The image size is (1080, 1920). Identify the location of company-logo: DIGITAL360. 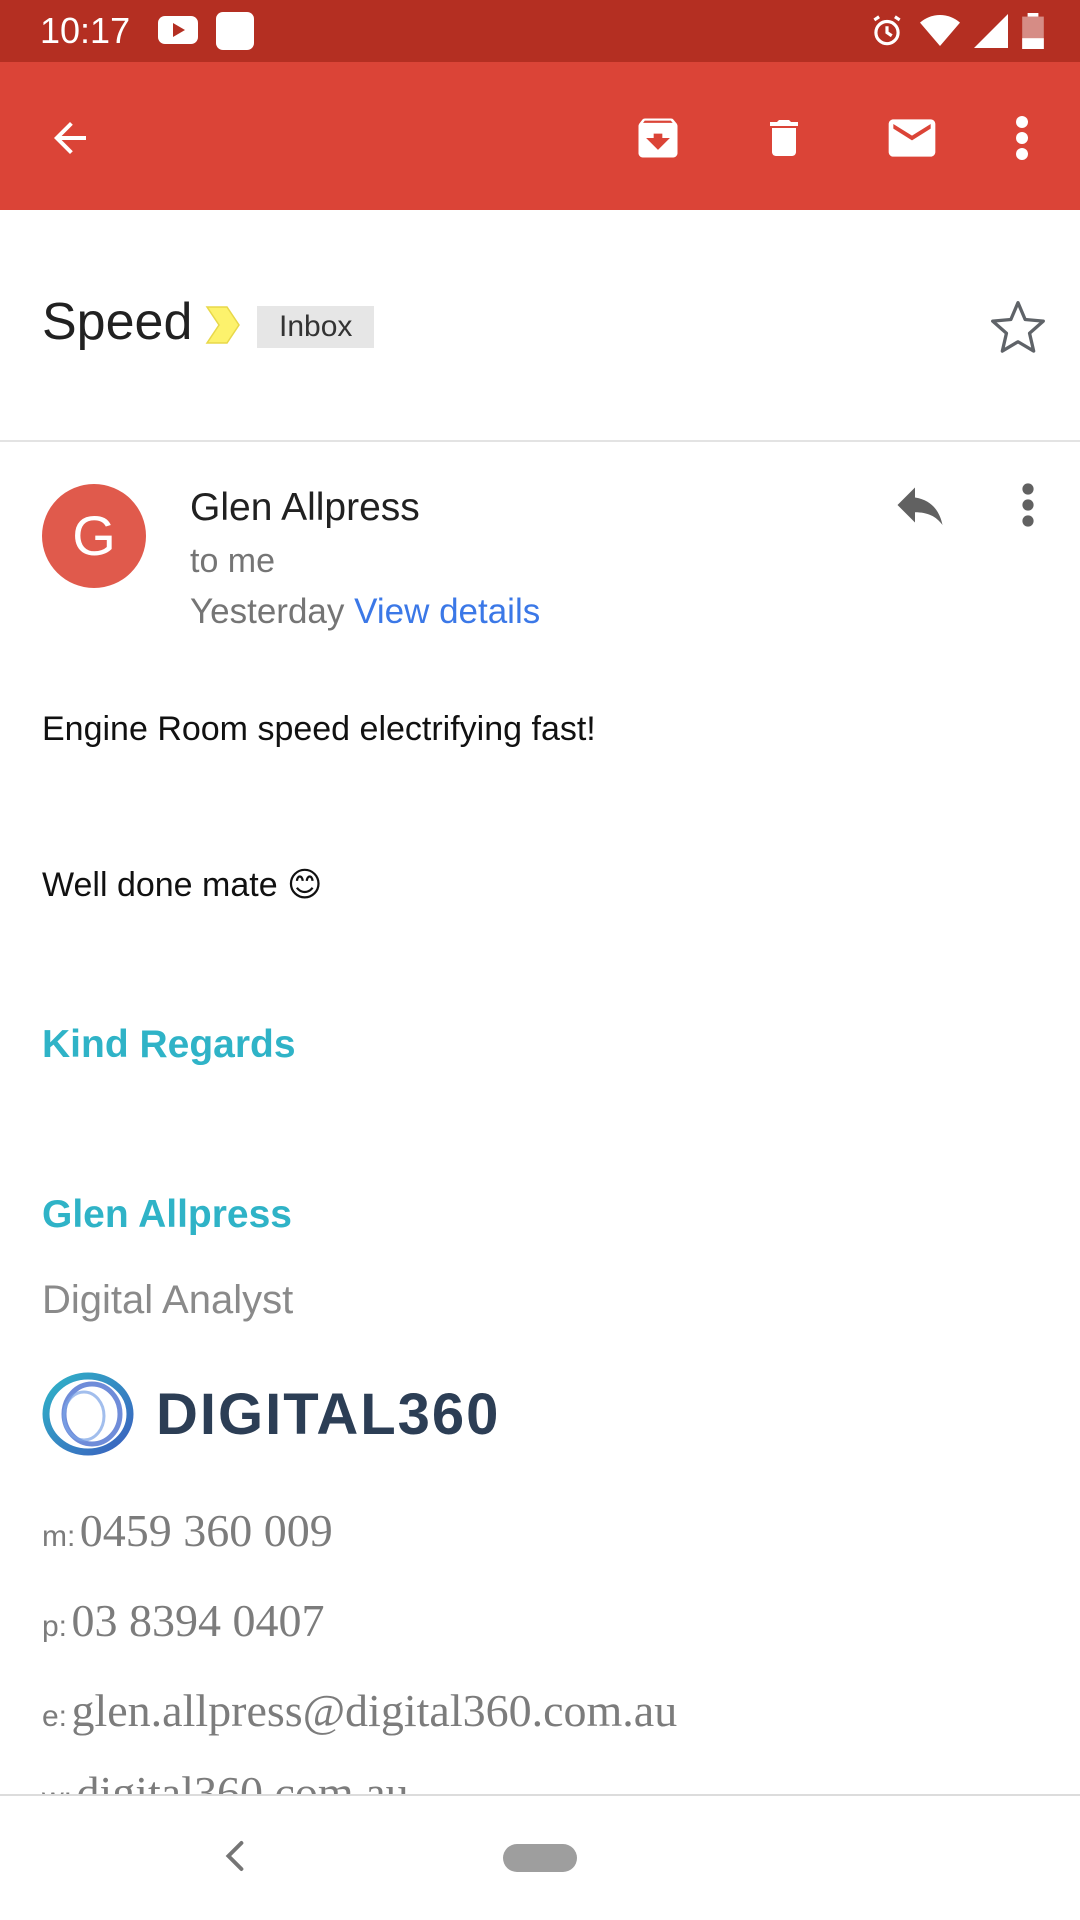
(271, 1414).